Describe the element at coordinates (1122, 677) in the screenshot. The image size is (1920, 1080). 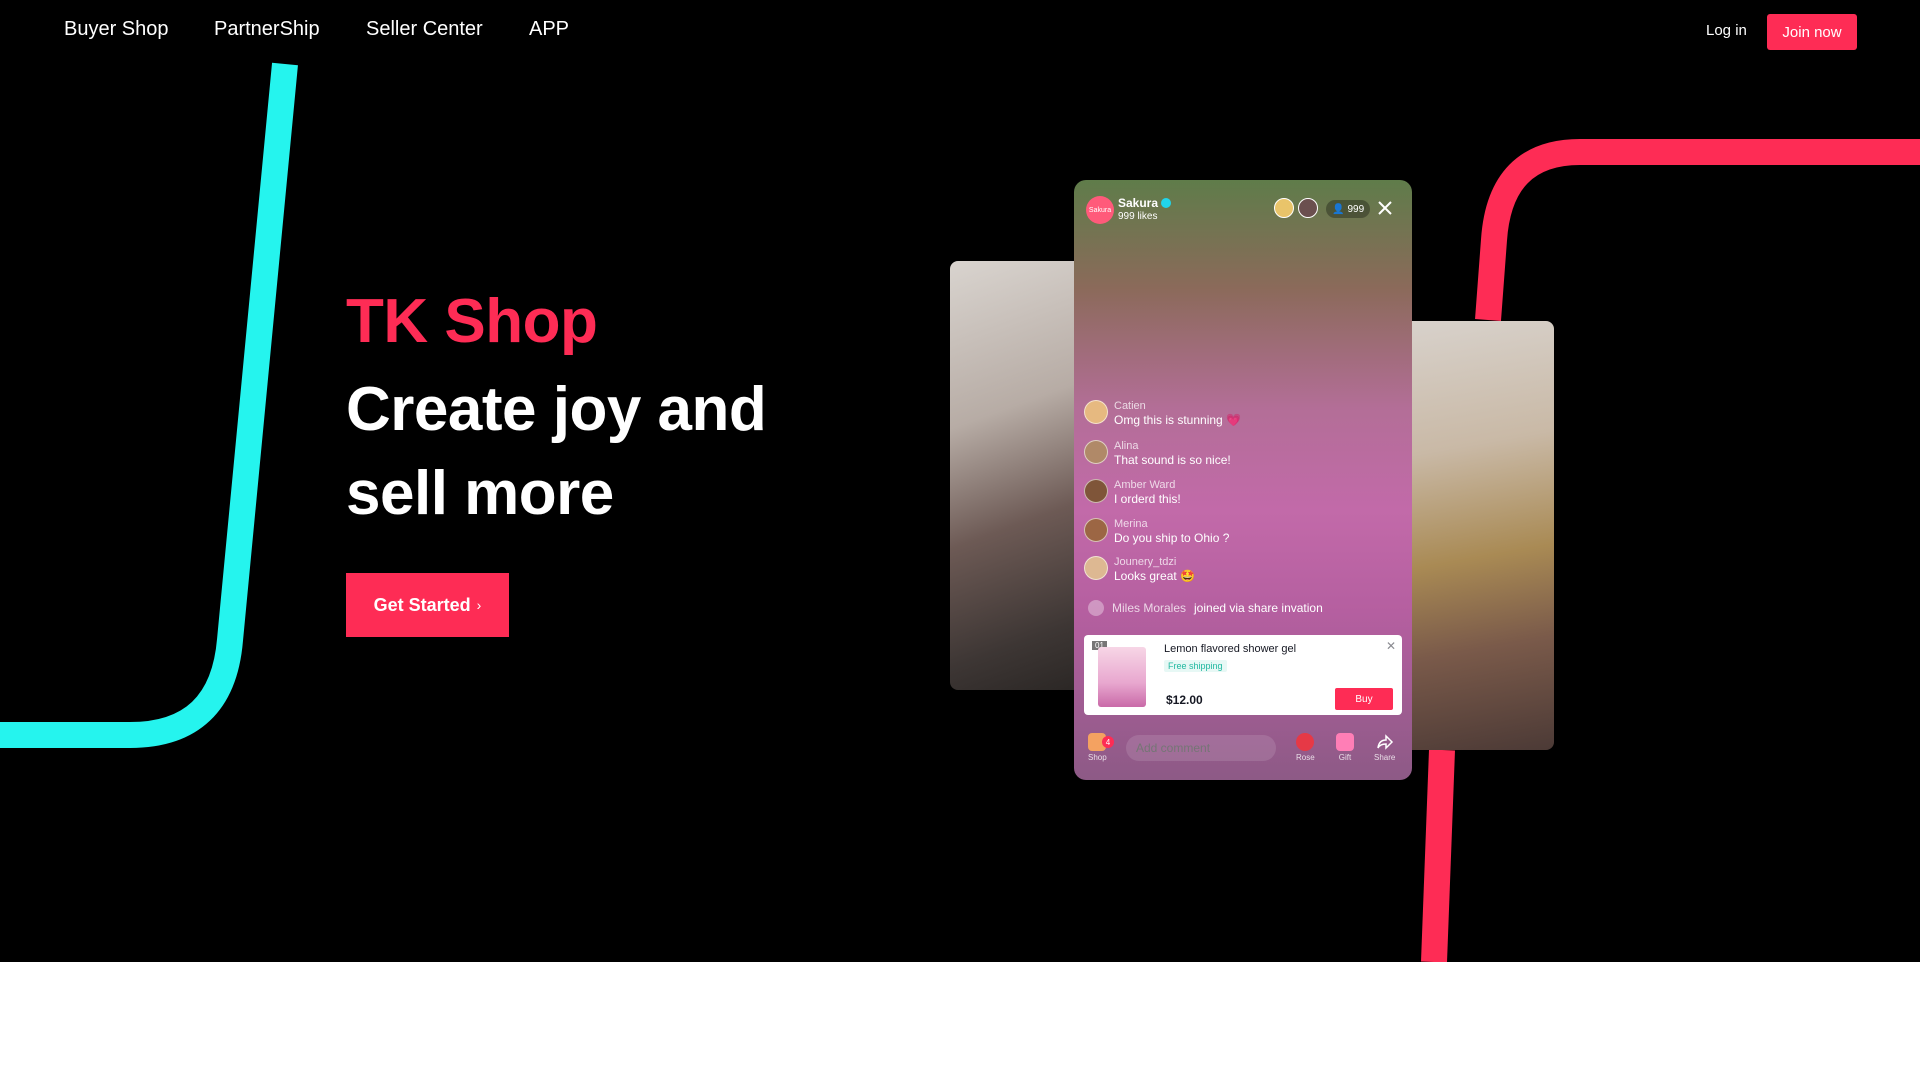
I see `product-image` at that location.